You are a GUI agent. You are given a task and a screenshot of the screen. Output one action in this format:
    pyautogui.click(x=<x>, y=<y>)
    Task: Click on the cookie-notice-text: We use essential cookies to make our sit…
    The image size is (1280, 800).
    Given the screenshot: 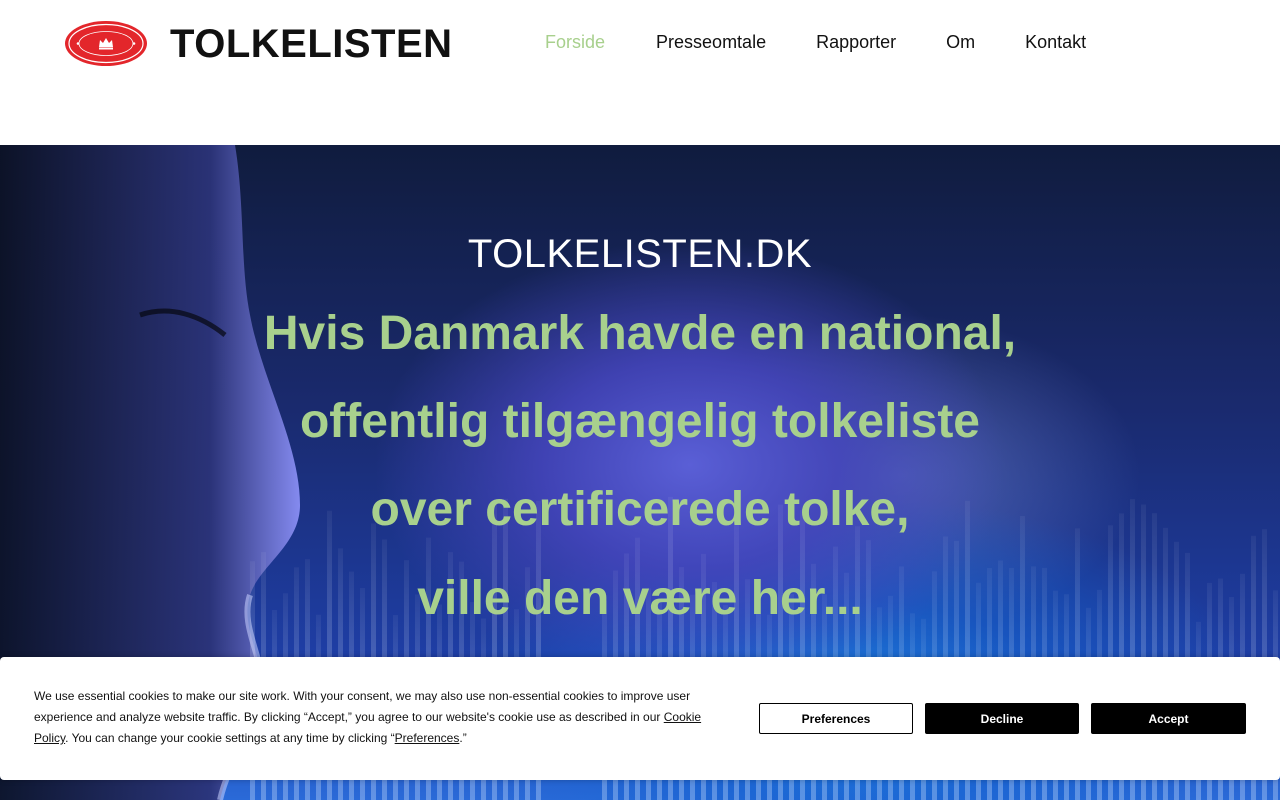 What is the action you would take?
    pyautogui.click(x=379, y=717)
    